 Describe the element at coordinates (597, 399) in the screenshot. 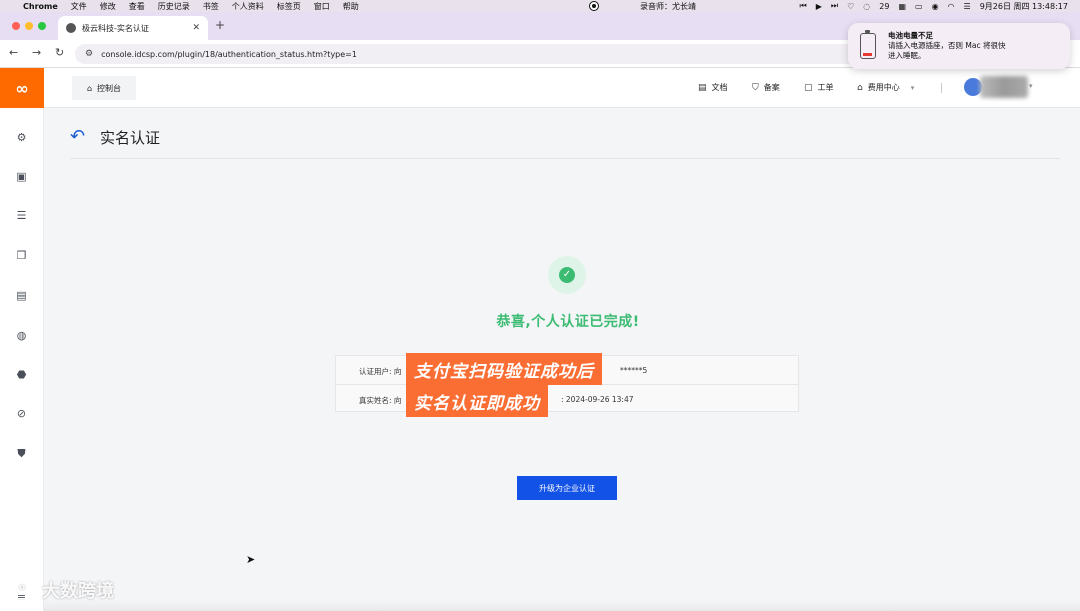

I see `auth-time-value: : 2024-09-26 13:47` at that location.